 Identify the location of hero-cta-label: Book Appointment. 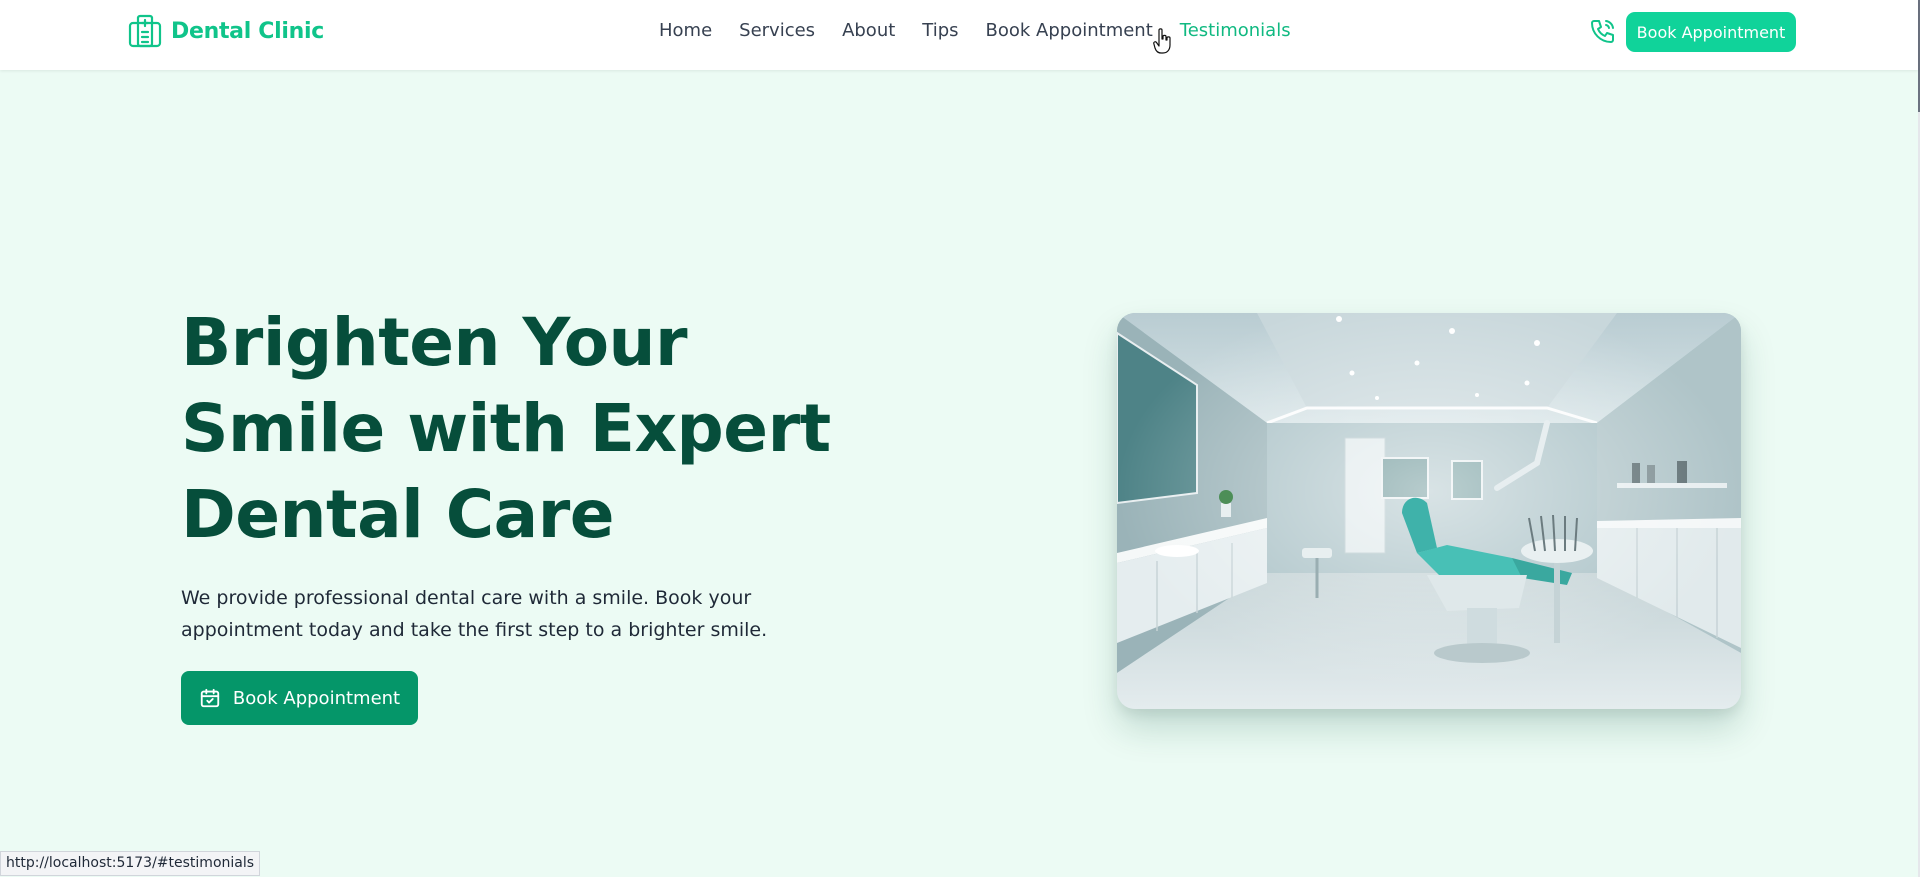
(316, 698).